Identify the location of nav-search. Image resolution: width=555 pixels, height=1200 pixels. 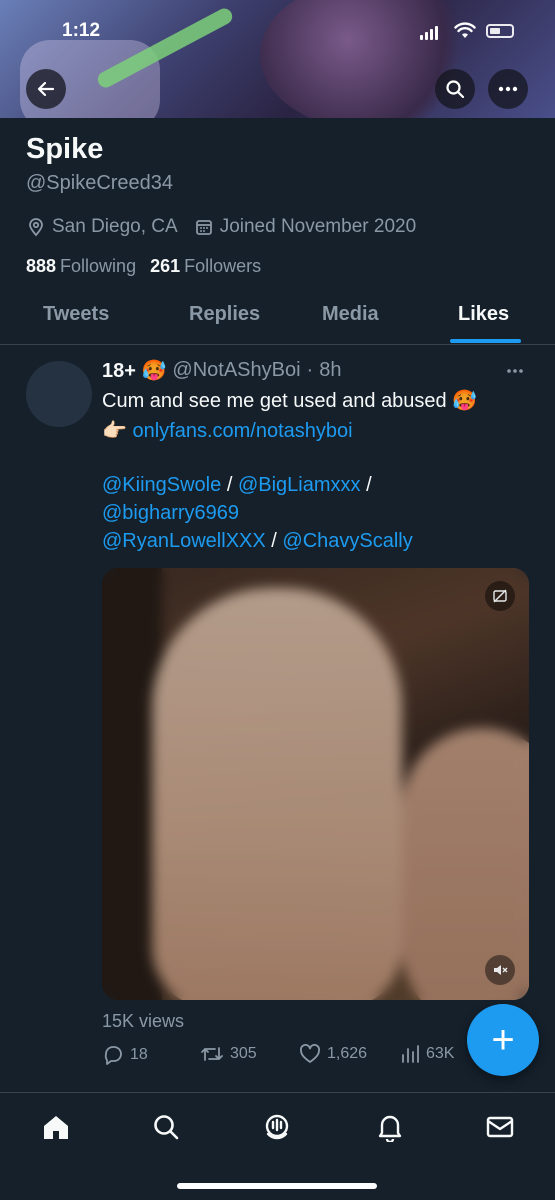
(166, 1127).